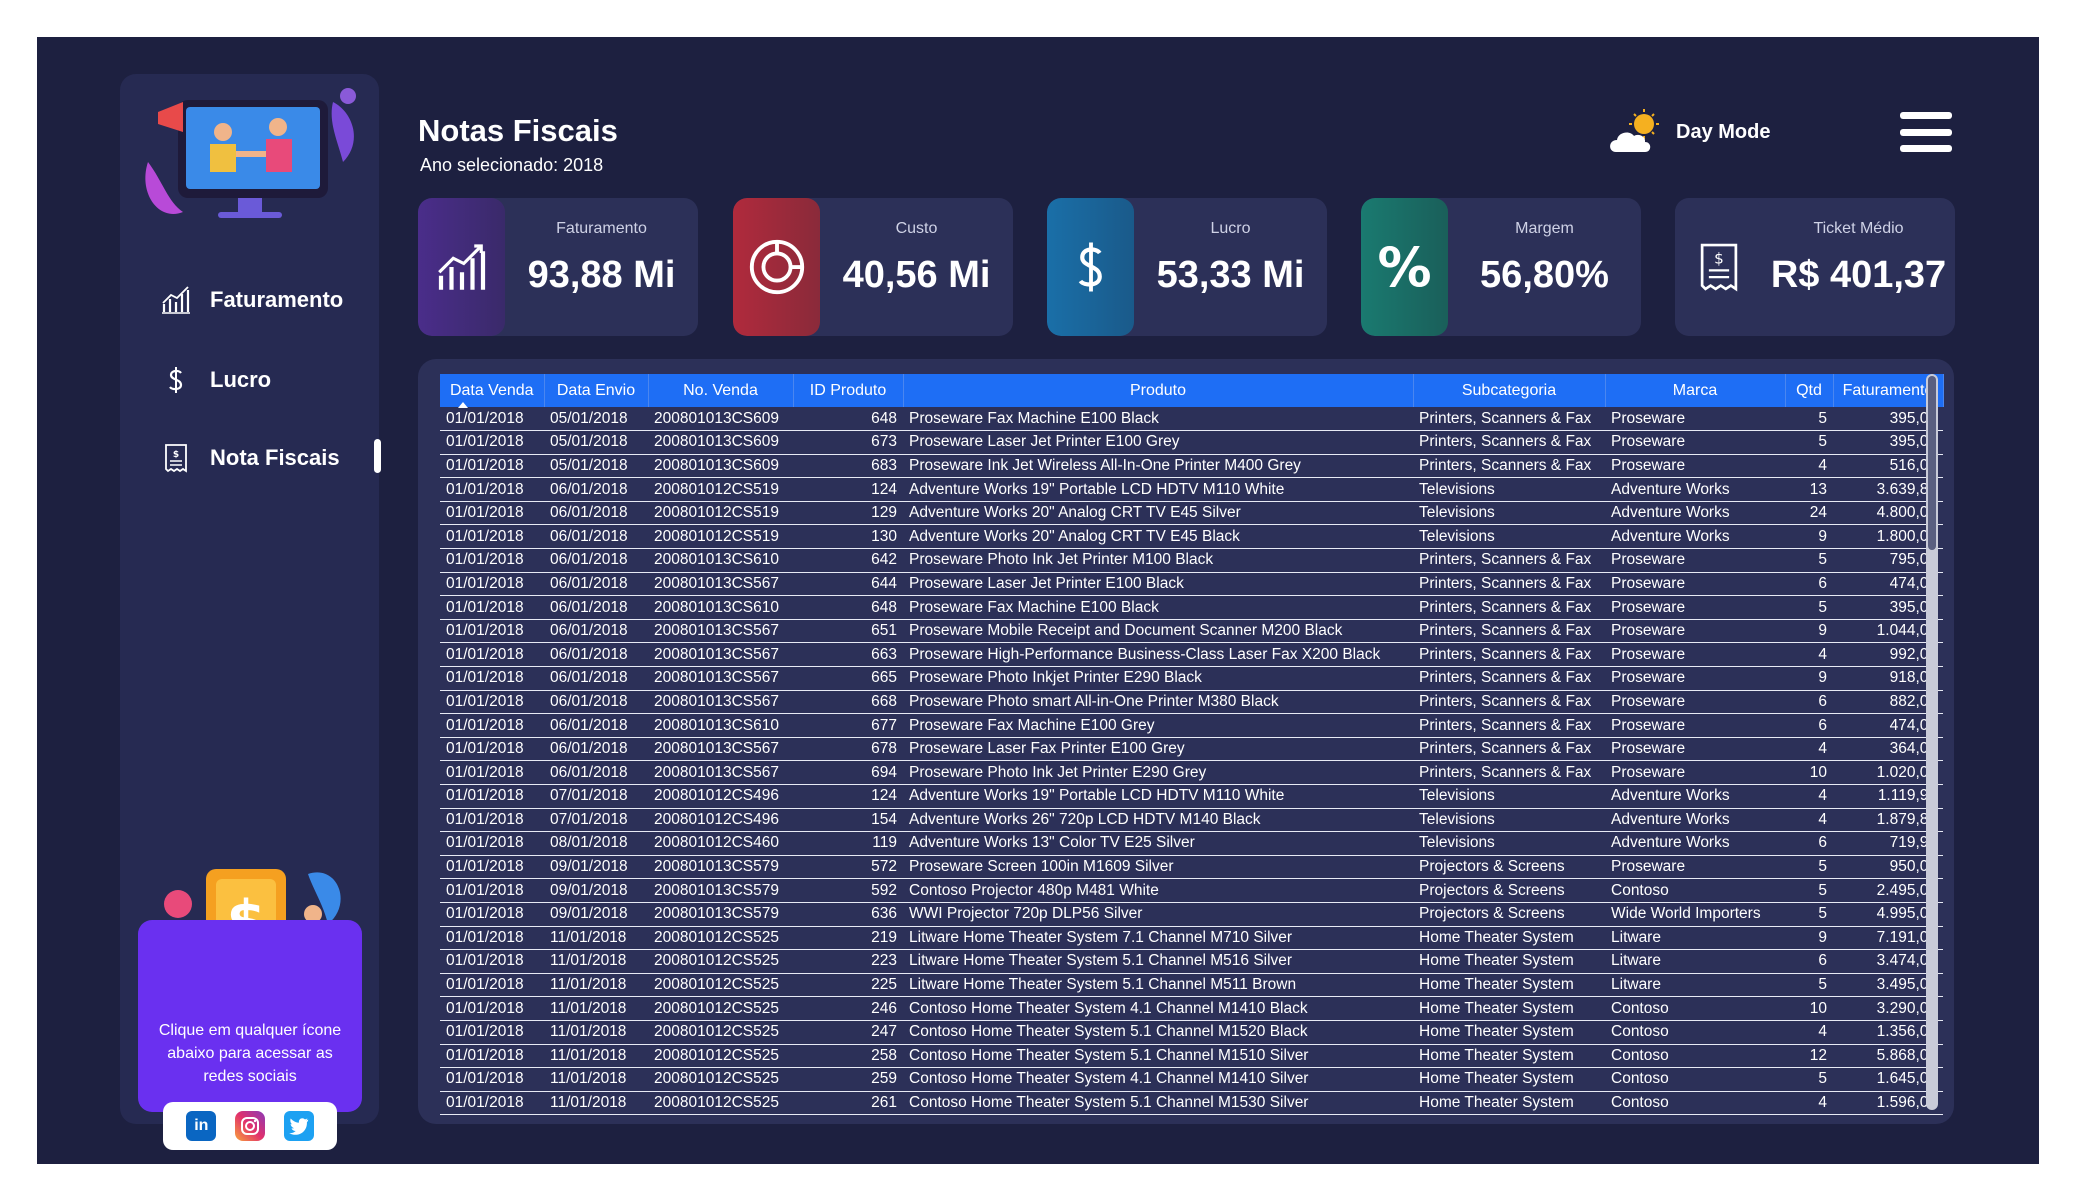  What do you see at coordinates (848, 1103) in the screenshot?
I see `table-cell: 261` at bounding box center [848, 1103].